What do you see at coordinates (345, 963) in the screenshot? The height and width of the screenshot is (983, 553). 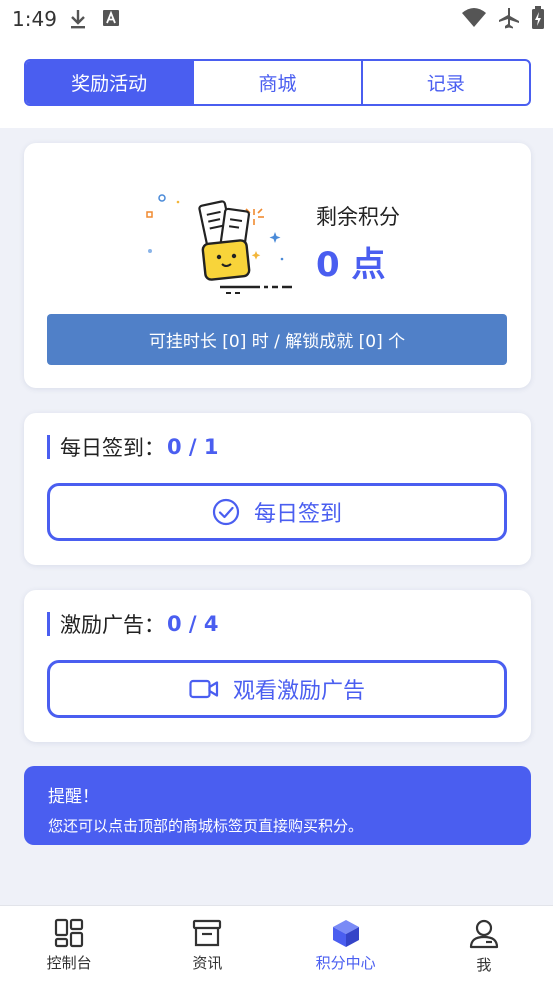 I see `nav-points-center-label: 积分中心` at bounding box center [345, 963].